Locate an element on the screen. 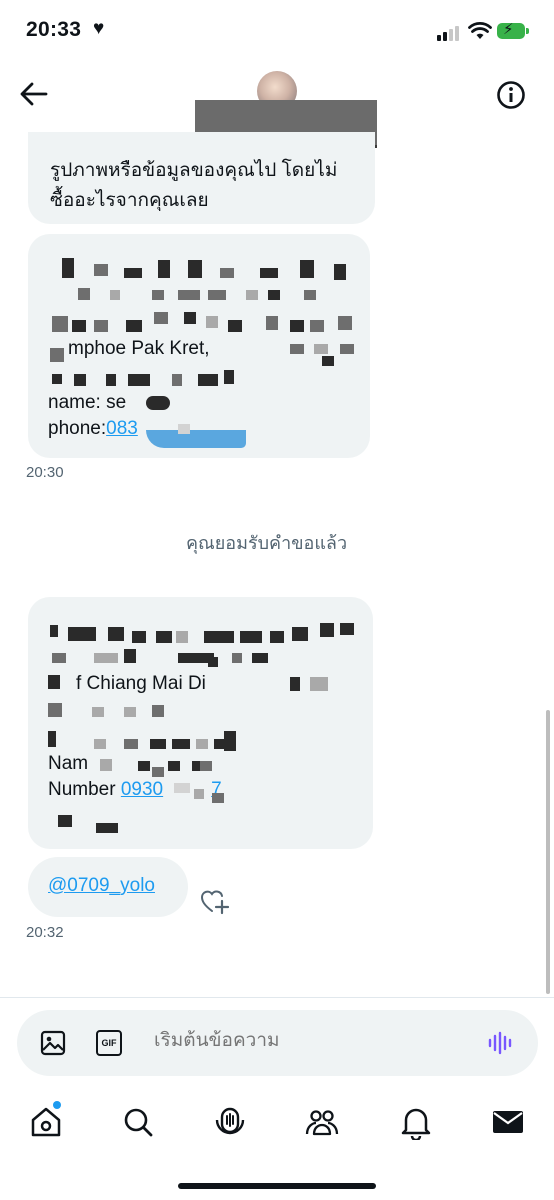 The height and width of the screenshot is (1200, 554). info-icon is located at coordinates (511, 95).